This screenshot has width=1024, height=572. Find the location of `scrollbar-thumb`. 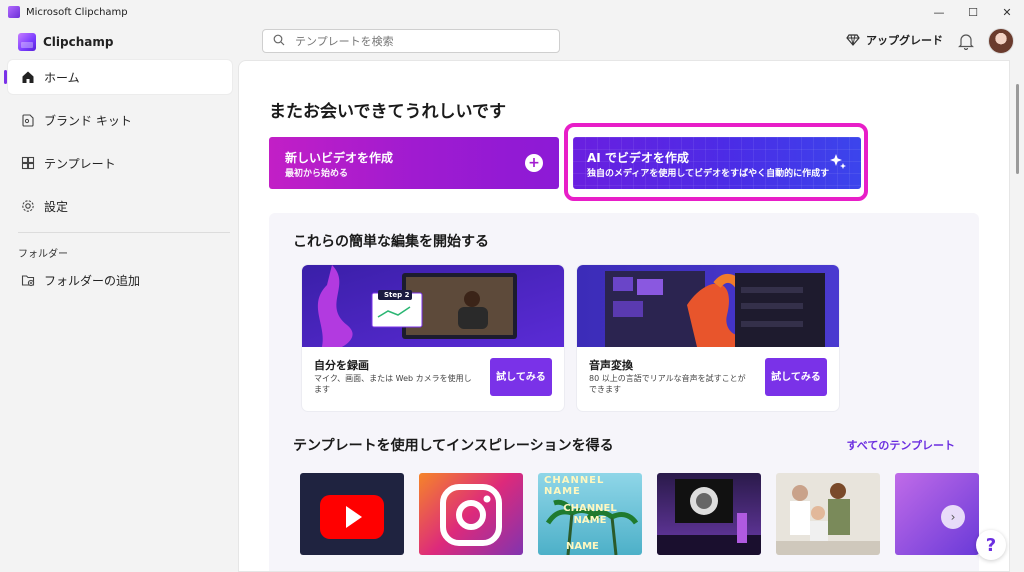

scrollbar-thumb is located at coordinates (1017, 129).